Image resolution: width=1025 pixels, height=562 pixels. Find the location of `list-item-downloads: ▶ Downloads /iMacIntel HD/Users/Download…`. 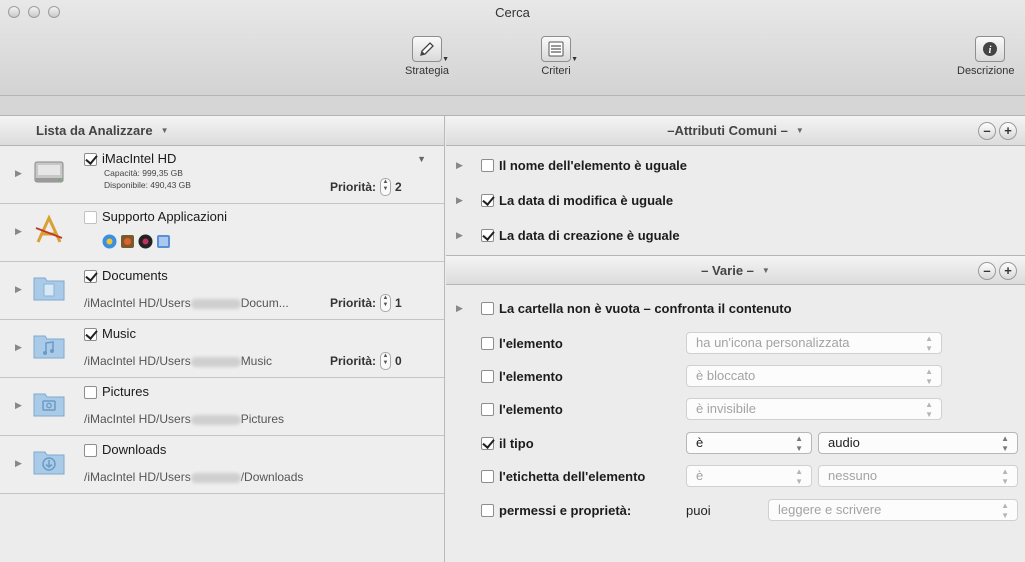

list-item-downloads: ▶ Downloads /iMacIntel HD/Users/Download… is located at coordinates (222, 465).